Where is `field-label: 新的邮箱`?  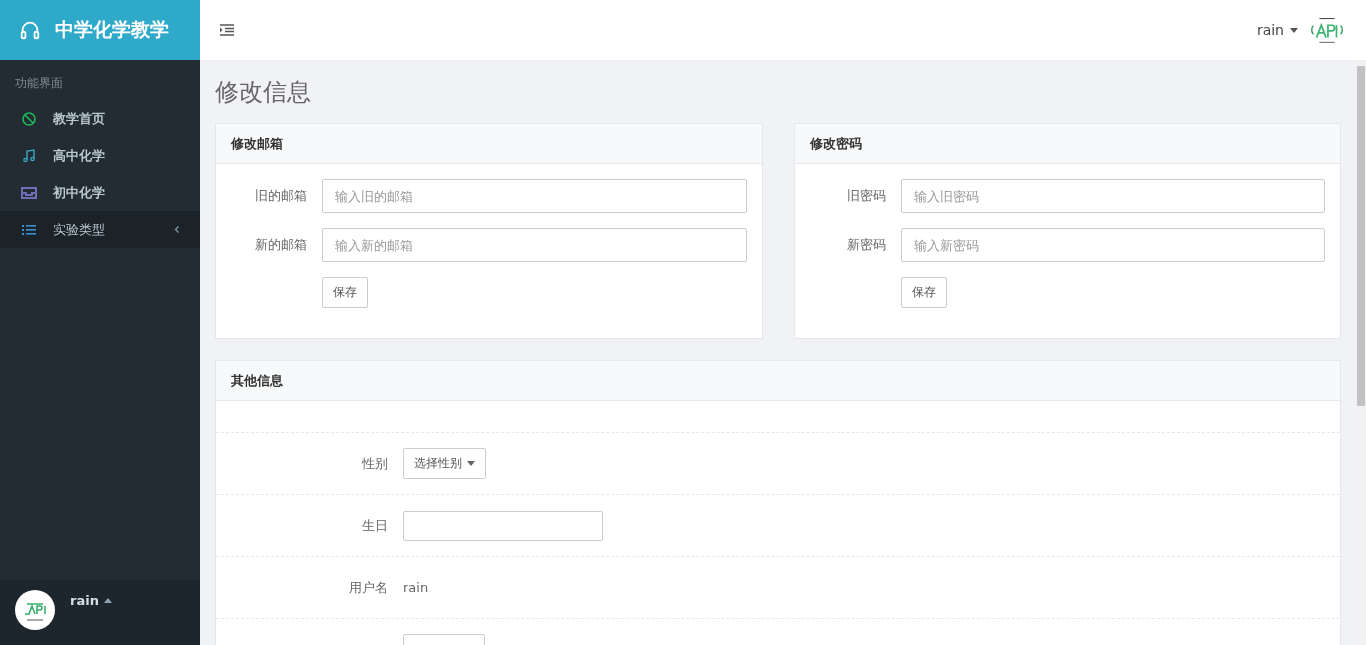 field-label: 新的邮箱 is located at coordinates (281, 245).